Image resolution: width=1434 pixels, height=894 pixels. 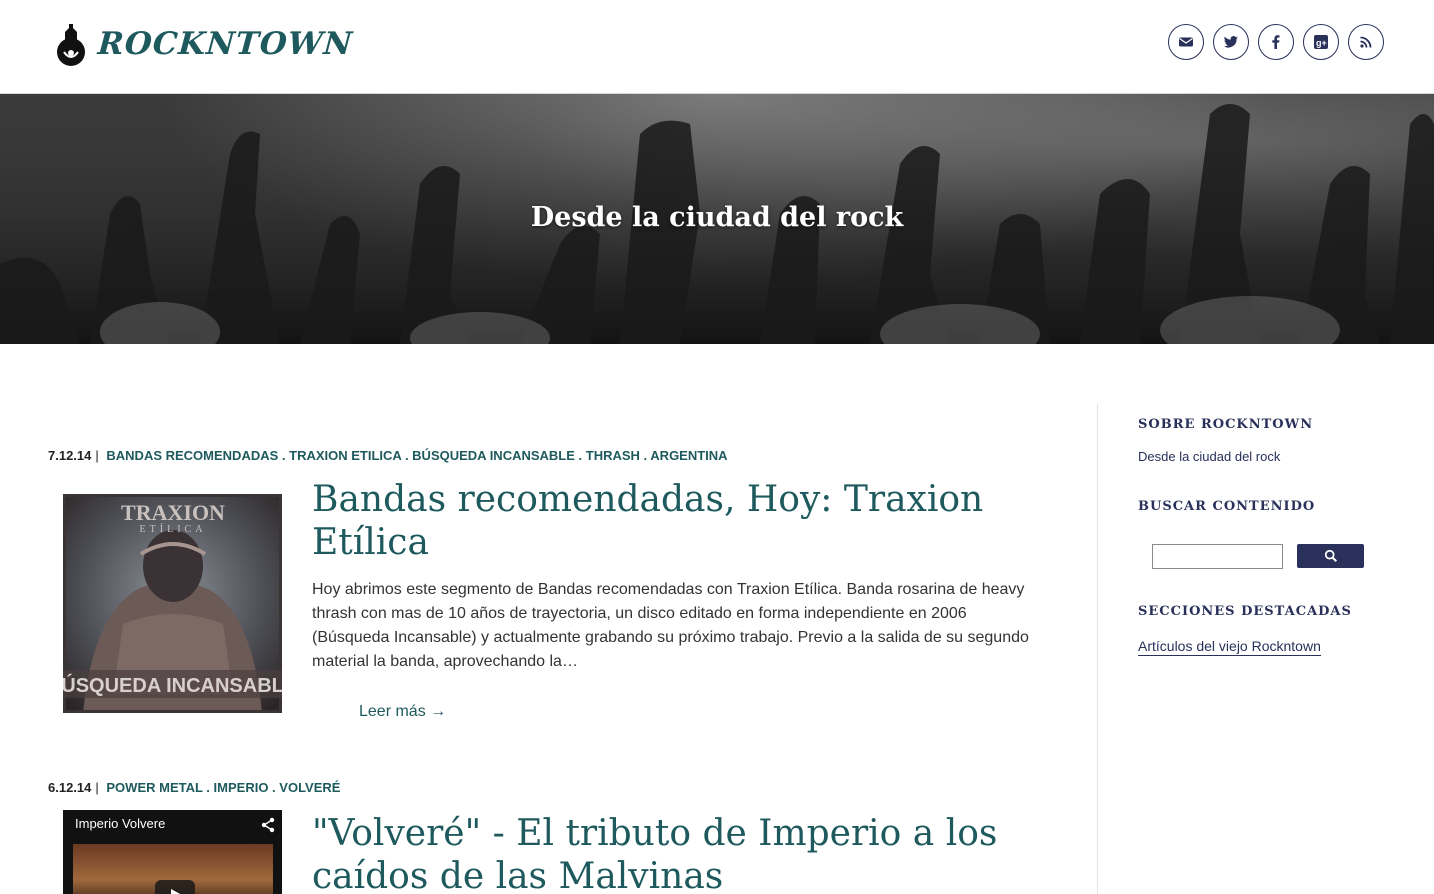 I want to click on google-plus-icon: g+, so click(x=1321, y=42).